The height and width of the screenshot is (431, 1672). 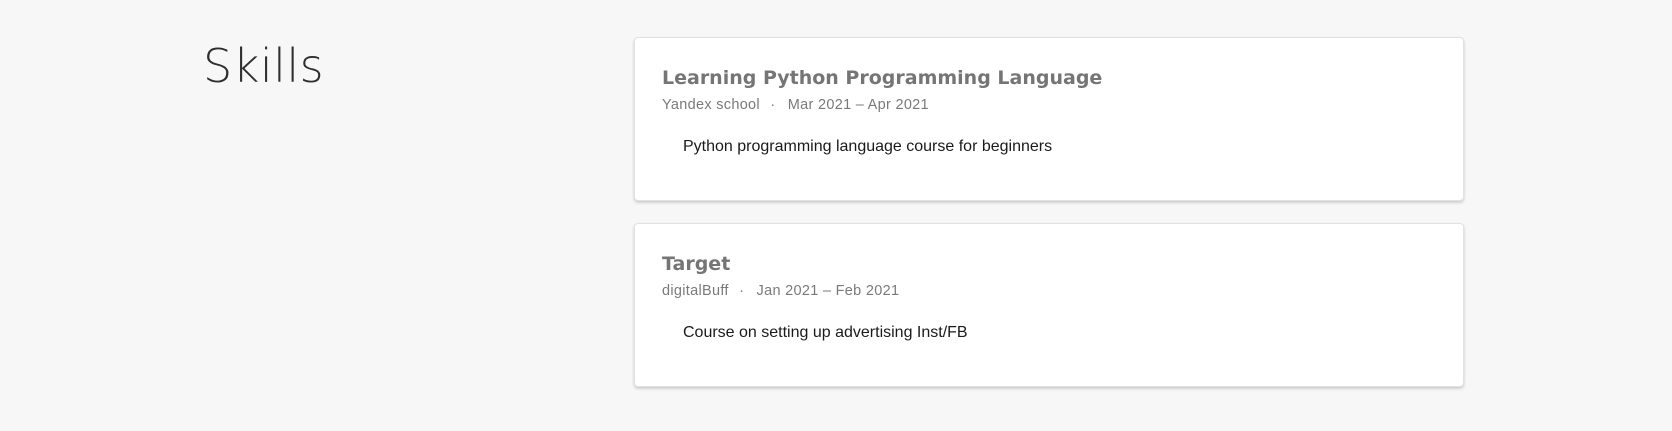 What do you see at coordinates (825, 332) in the screenshot?
I see `skill-description: Course on setting up advertising Inst/FB` at bounding box center [825, 332].